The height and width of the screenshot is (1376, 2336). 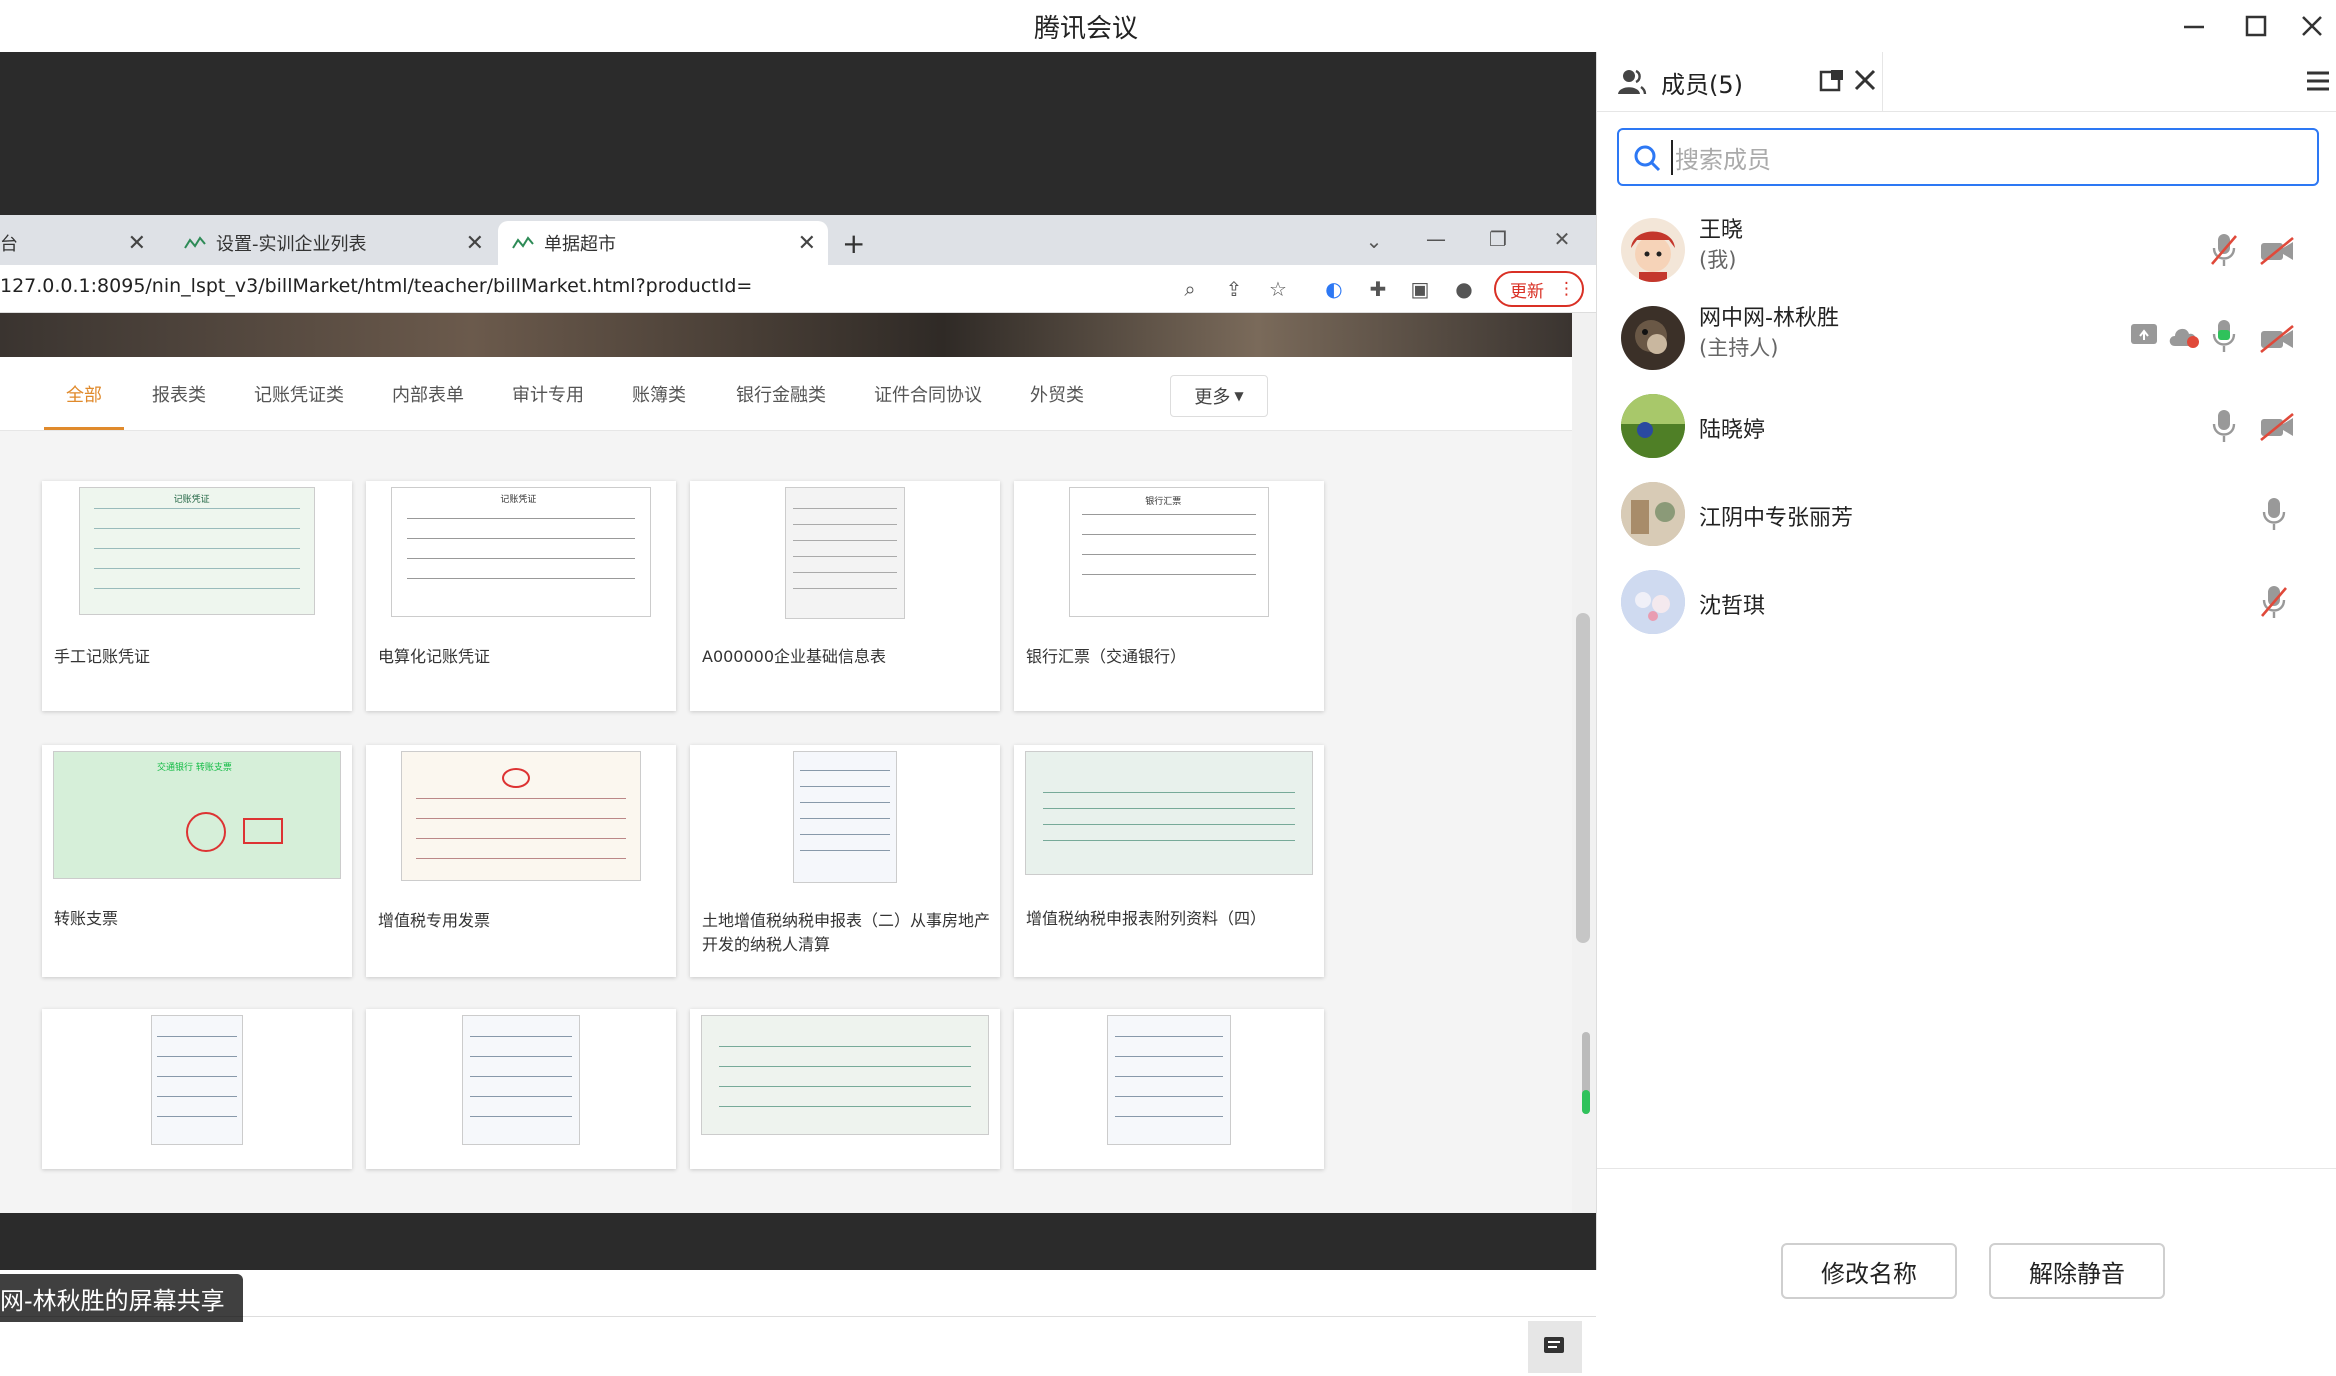 I want to click on category-audit: 审计专用, so click(x=548, y=394).